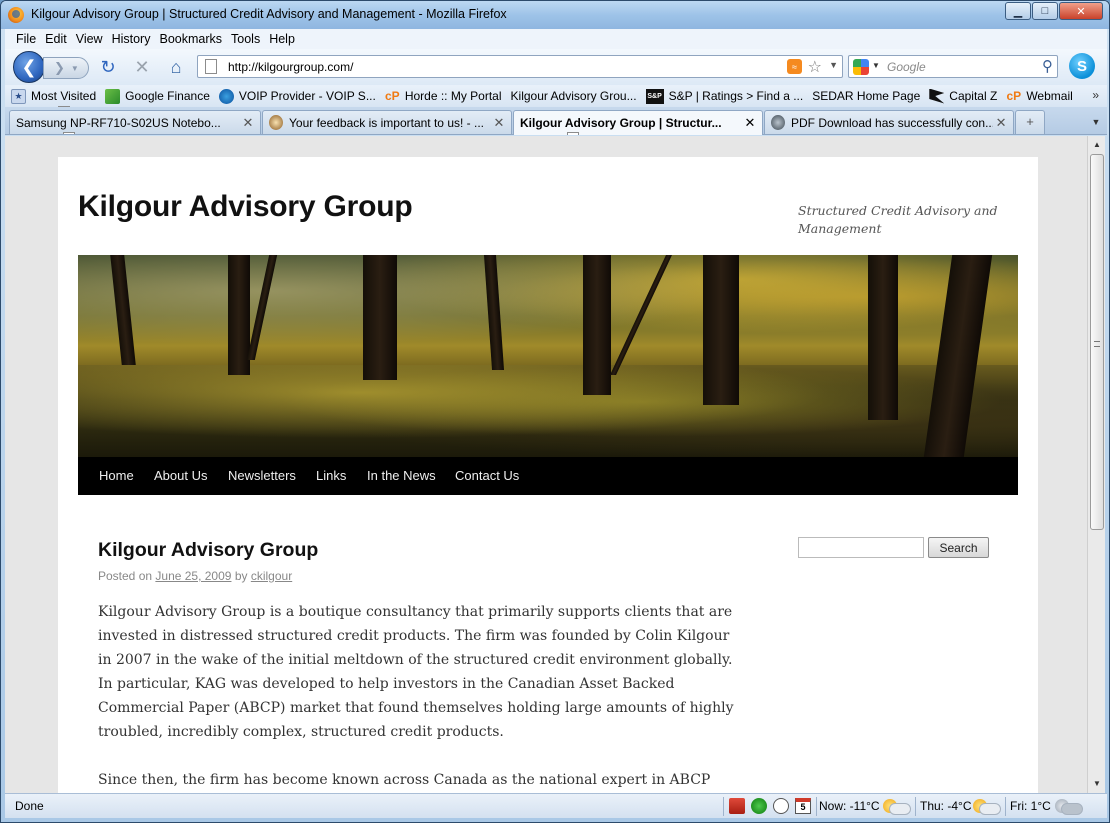 The width and height of the screenshot is (1110, 823). Describe the element at coordinates (861, 67) in the screenshot. I see `google-engine-icon` at that location.